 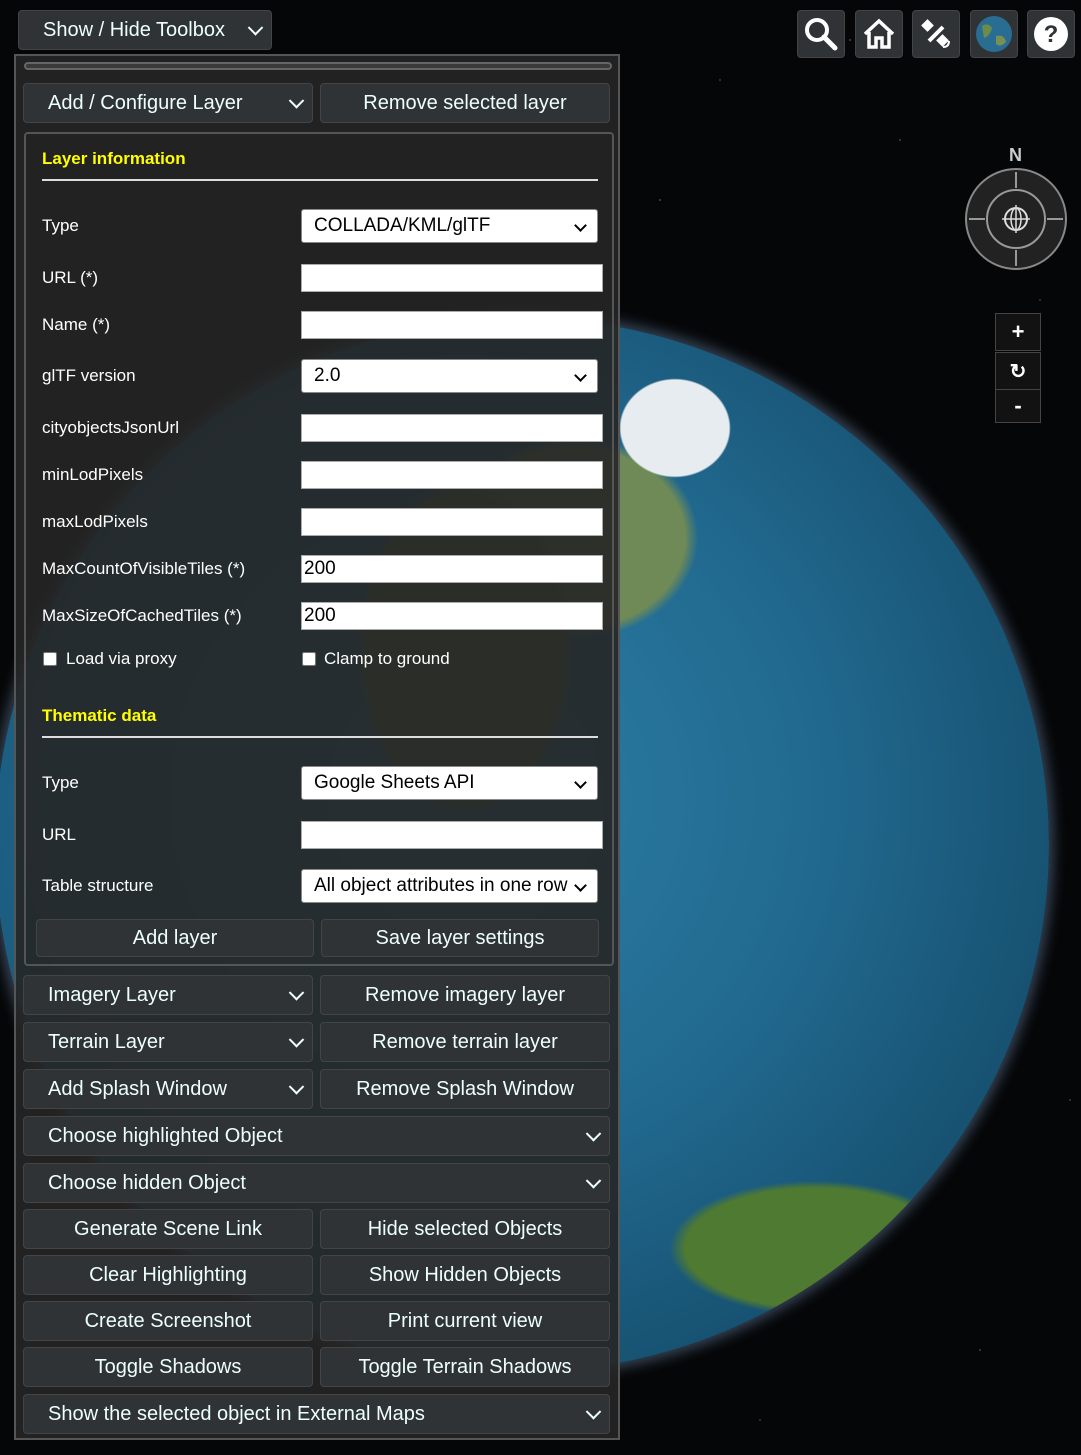 What do you see at coordinates (134, 29) in the screenshot?
I see `toolbox-toggle-label: Show / Hide Toolbox` at bounding box center [134, 29].